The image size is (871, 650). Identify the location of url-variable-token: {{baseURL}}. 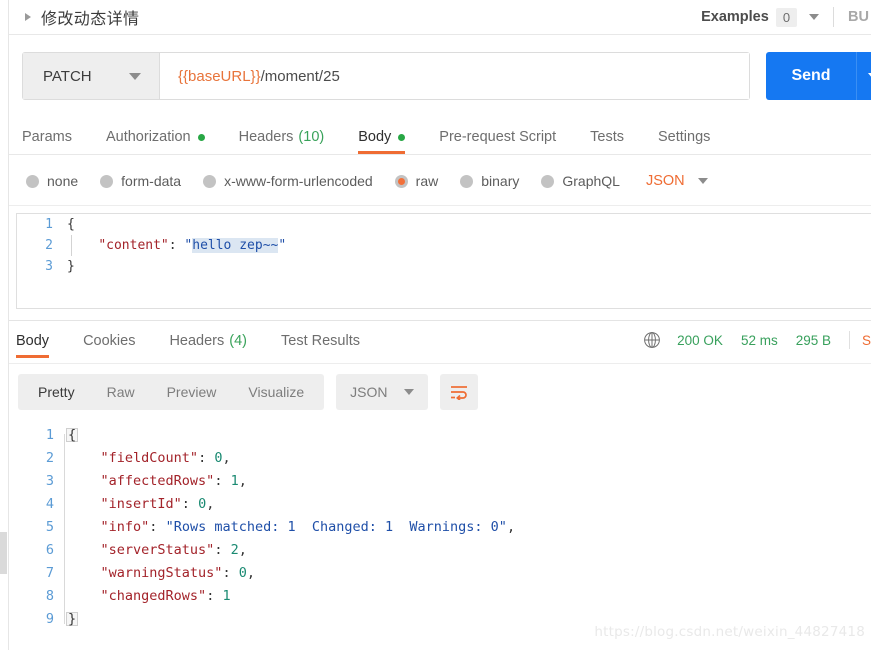
(219, 76).